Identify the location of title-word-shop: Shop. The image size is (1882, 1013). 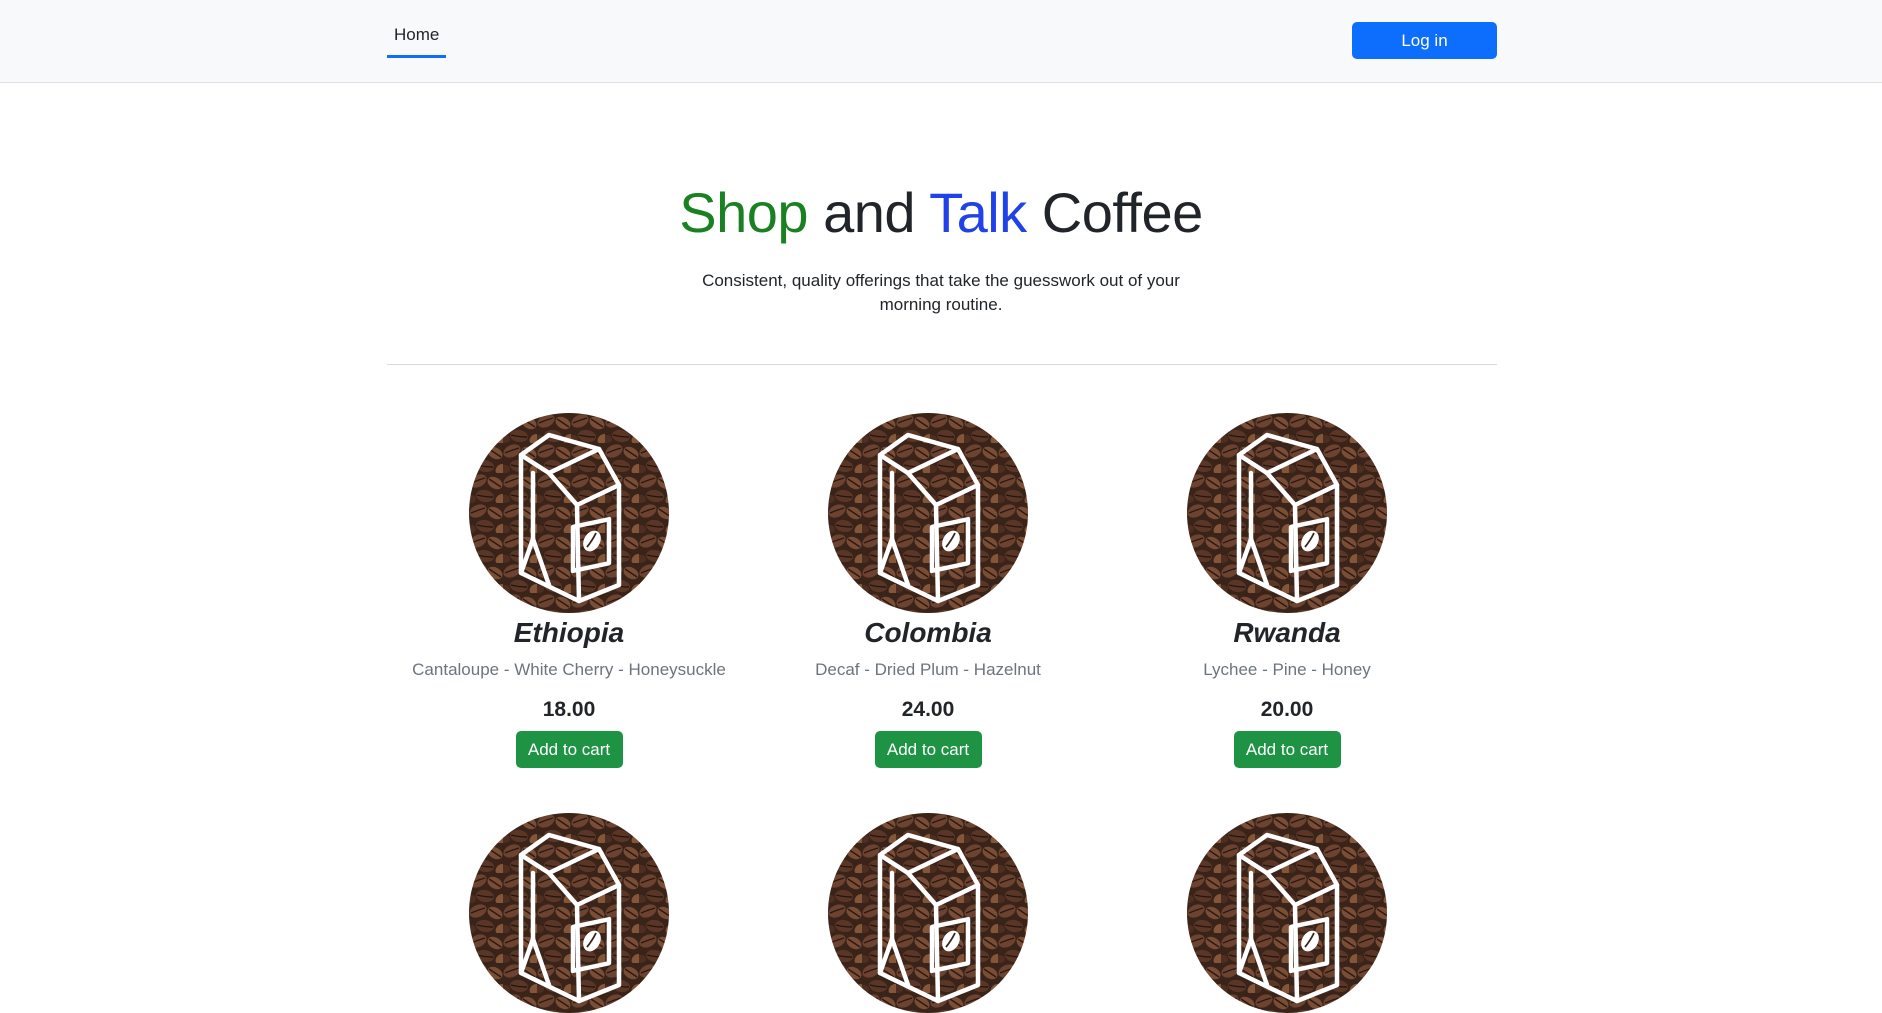
(744, 212).